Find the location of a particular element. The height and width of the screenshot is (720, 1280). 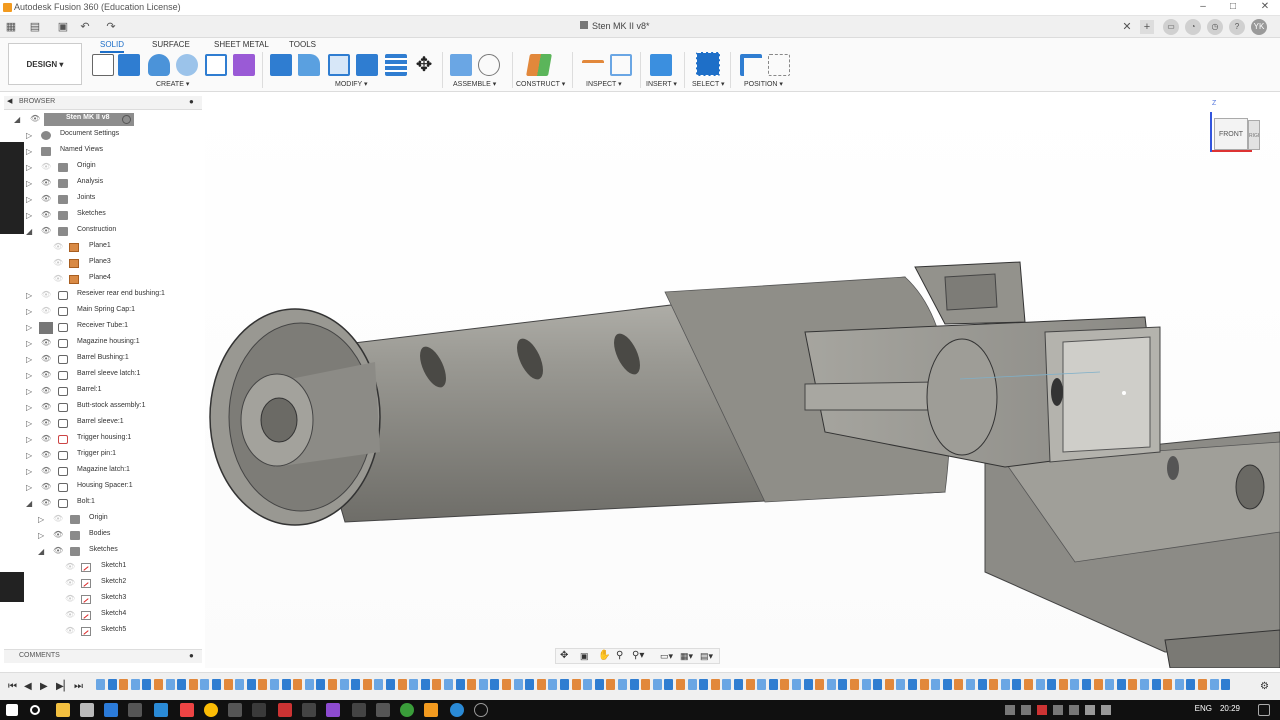

browser-header: ◀ BROWSER ● is located at coordinates (103, 103).